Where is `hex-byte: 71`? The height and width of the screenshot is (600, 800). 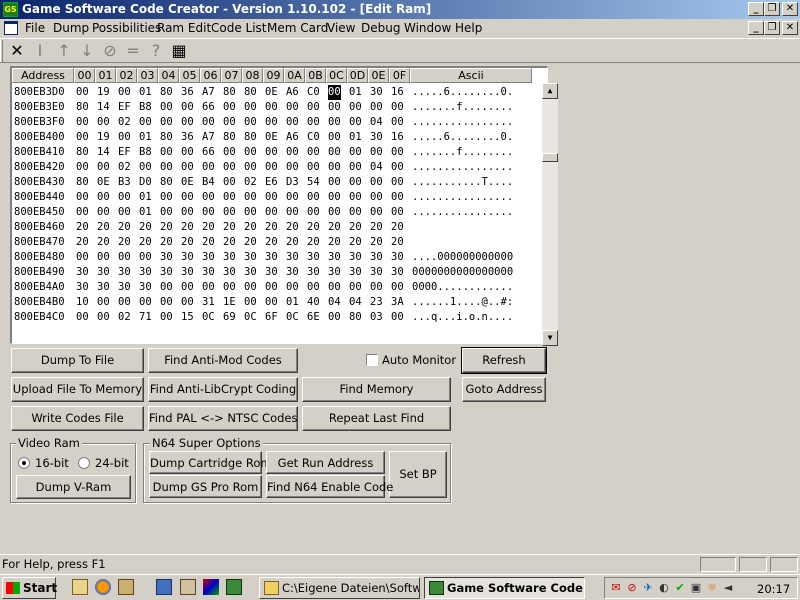 hex-byte: 71 is located at coordinates (145, 317).